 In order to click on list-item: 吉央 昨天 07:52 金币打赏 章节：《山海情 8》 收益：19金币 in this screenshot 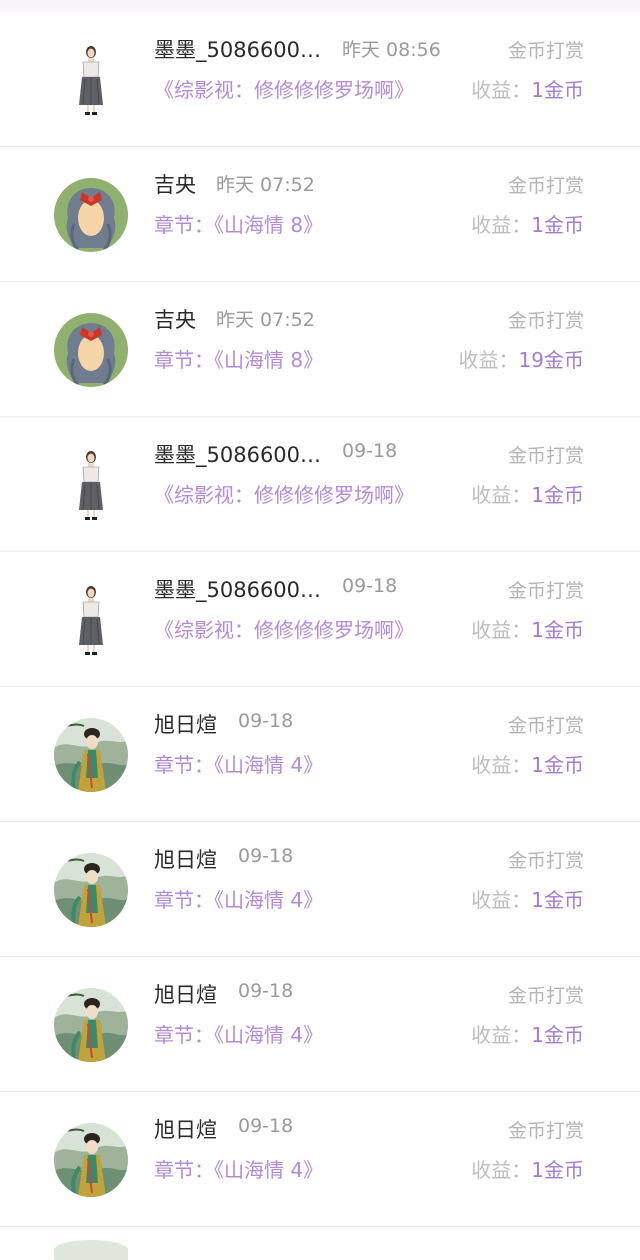, I will do `click(320, 349)`.